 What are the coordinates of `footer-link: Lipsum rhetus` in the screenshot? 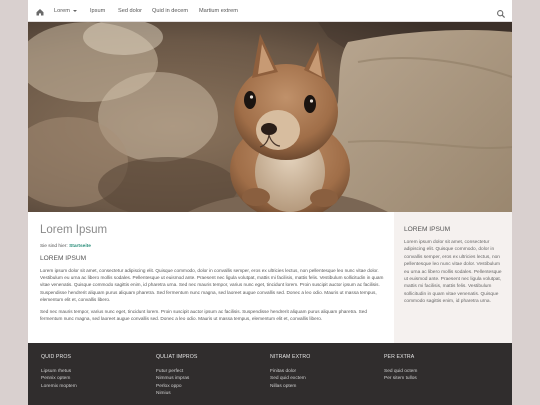 It's located at (96, 371).